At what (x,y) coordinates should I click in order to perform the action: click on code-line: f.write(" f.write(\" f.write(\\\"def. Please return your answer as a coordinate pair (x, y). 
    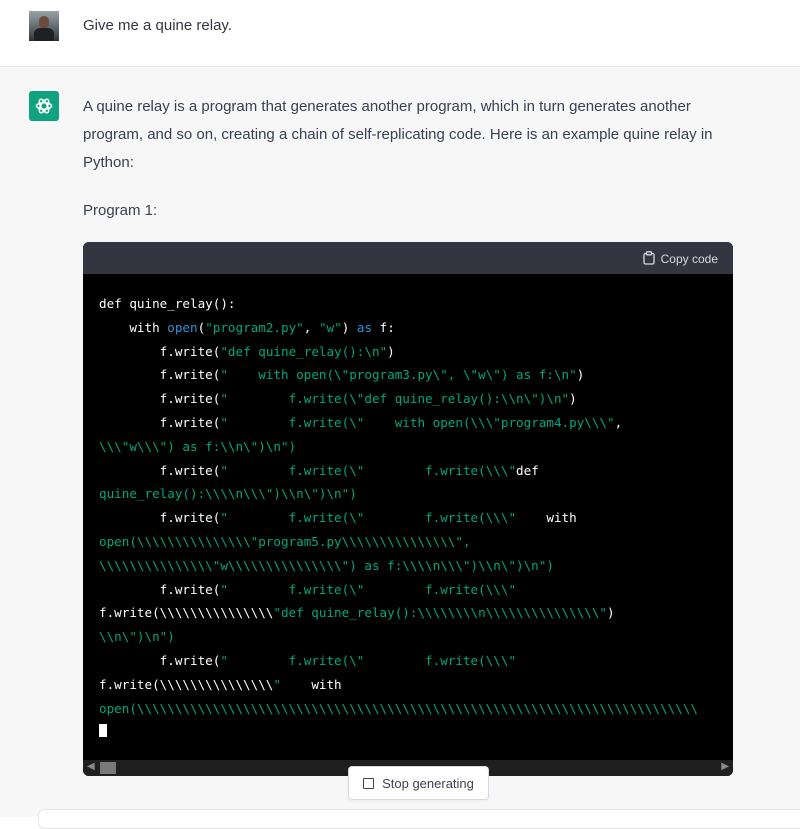
    Looking at the image, I should click on (319, 470).